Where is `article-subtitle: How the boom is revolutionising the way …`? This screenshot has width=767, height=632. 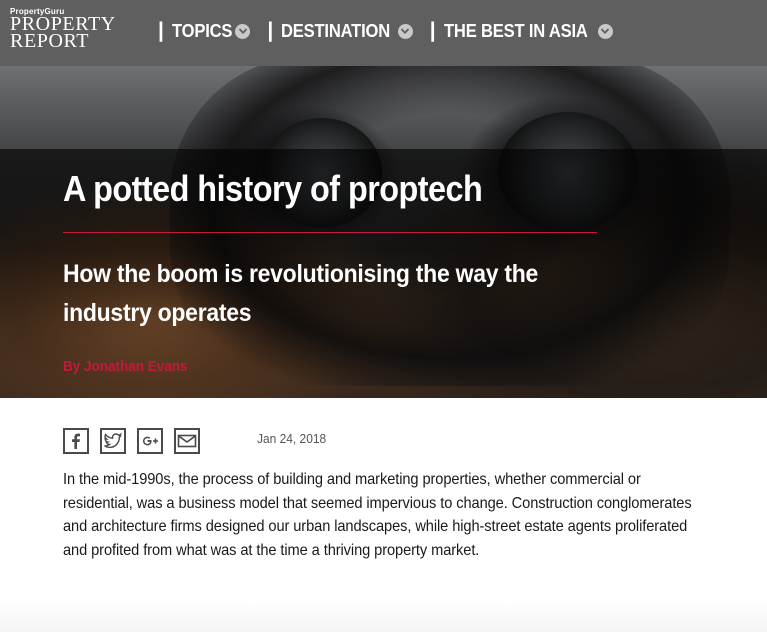 article-subtitle: How the boom is revolutionising the way … is located at coordinates (301, 293).